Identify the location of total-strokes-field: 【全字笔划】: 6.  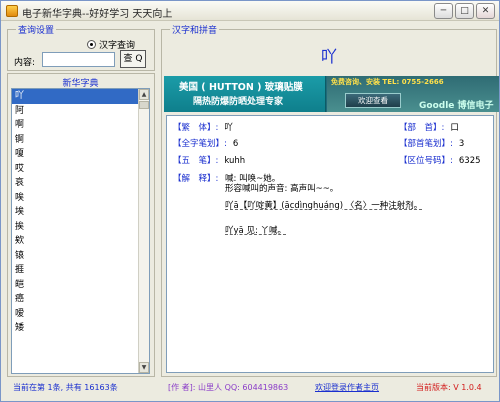
(205, 143).